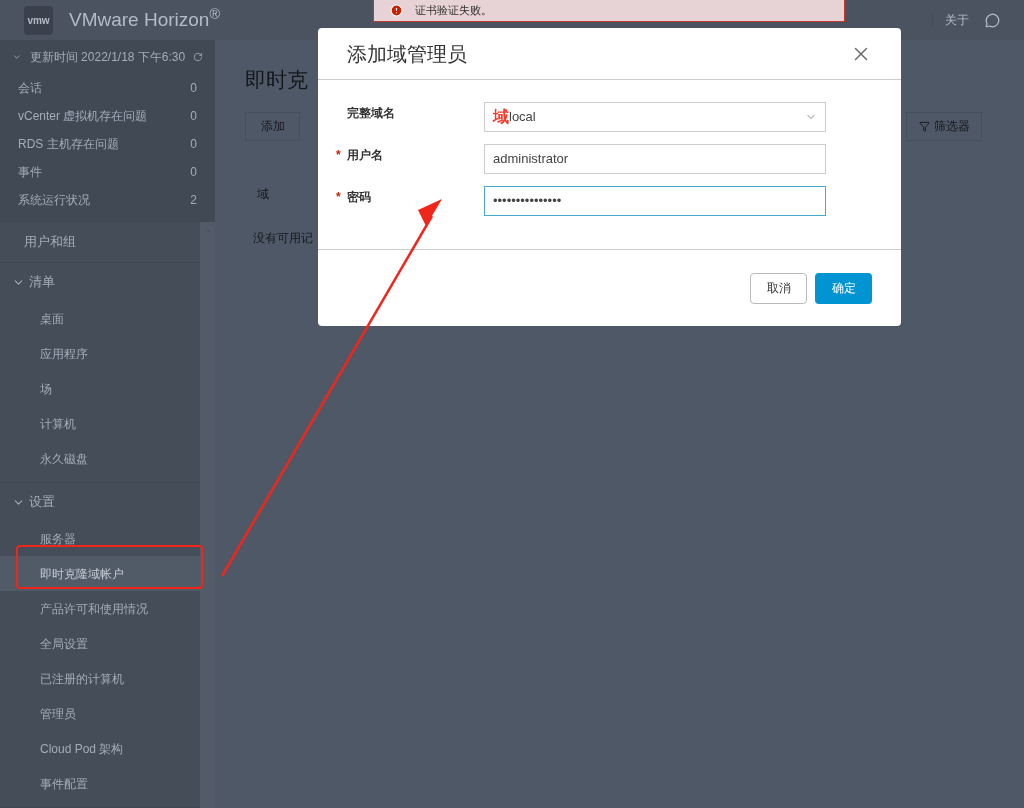 This screenshot has height=808, width=1024. I want to click on cancel-button: 取消, so click(778, 288).